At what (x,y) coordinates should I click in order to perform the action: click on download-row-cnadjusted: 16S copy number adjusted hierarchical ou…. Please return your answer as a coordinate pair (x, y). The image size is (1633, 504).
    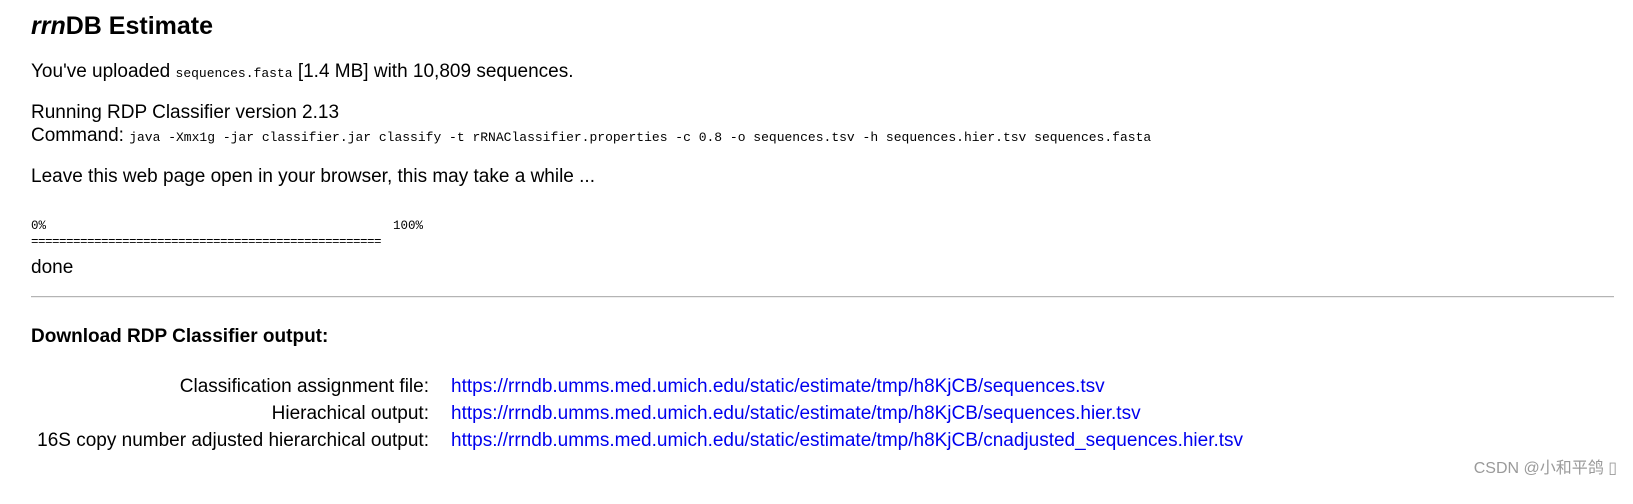
    Looking at the image, I should click on (637, 442).